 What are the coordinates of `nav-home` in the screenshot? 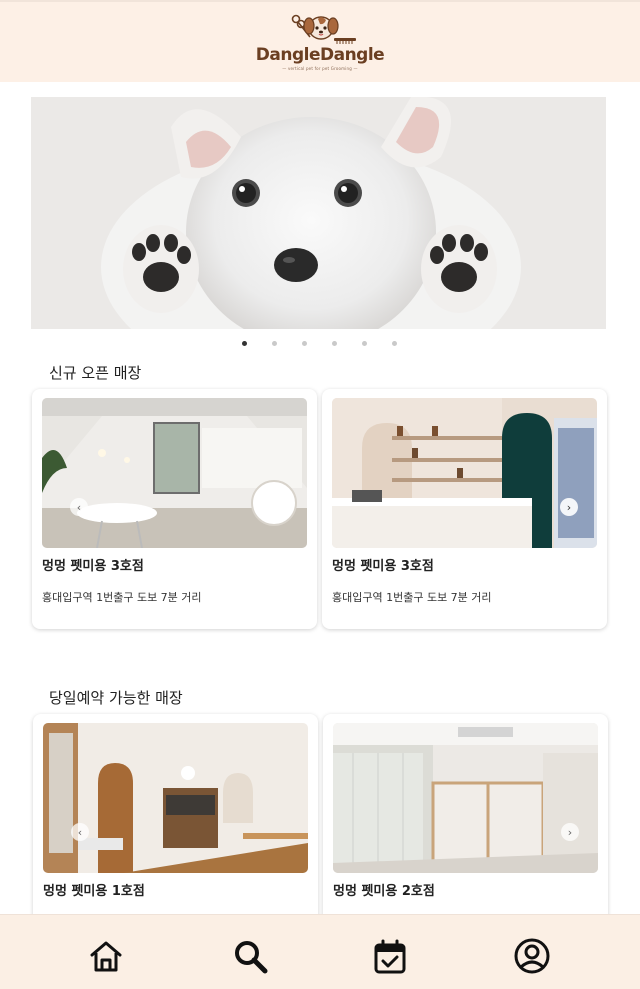 It's located at (106, 956).